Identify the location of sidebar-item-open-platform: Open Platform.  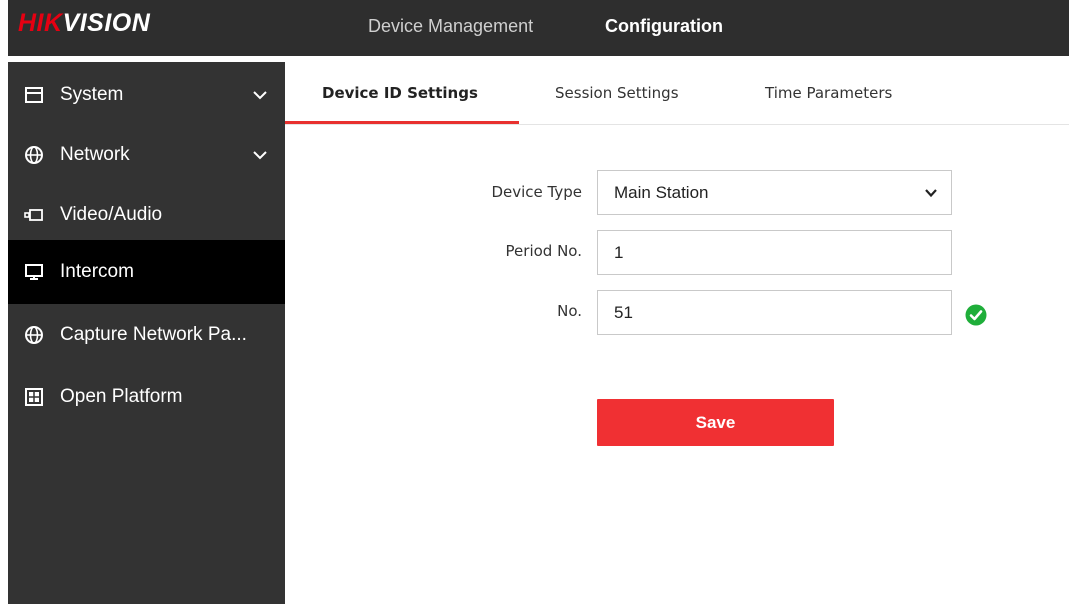
(146, 397).